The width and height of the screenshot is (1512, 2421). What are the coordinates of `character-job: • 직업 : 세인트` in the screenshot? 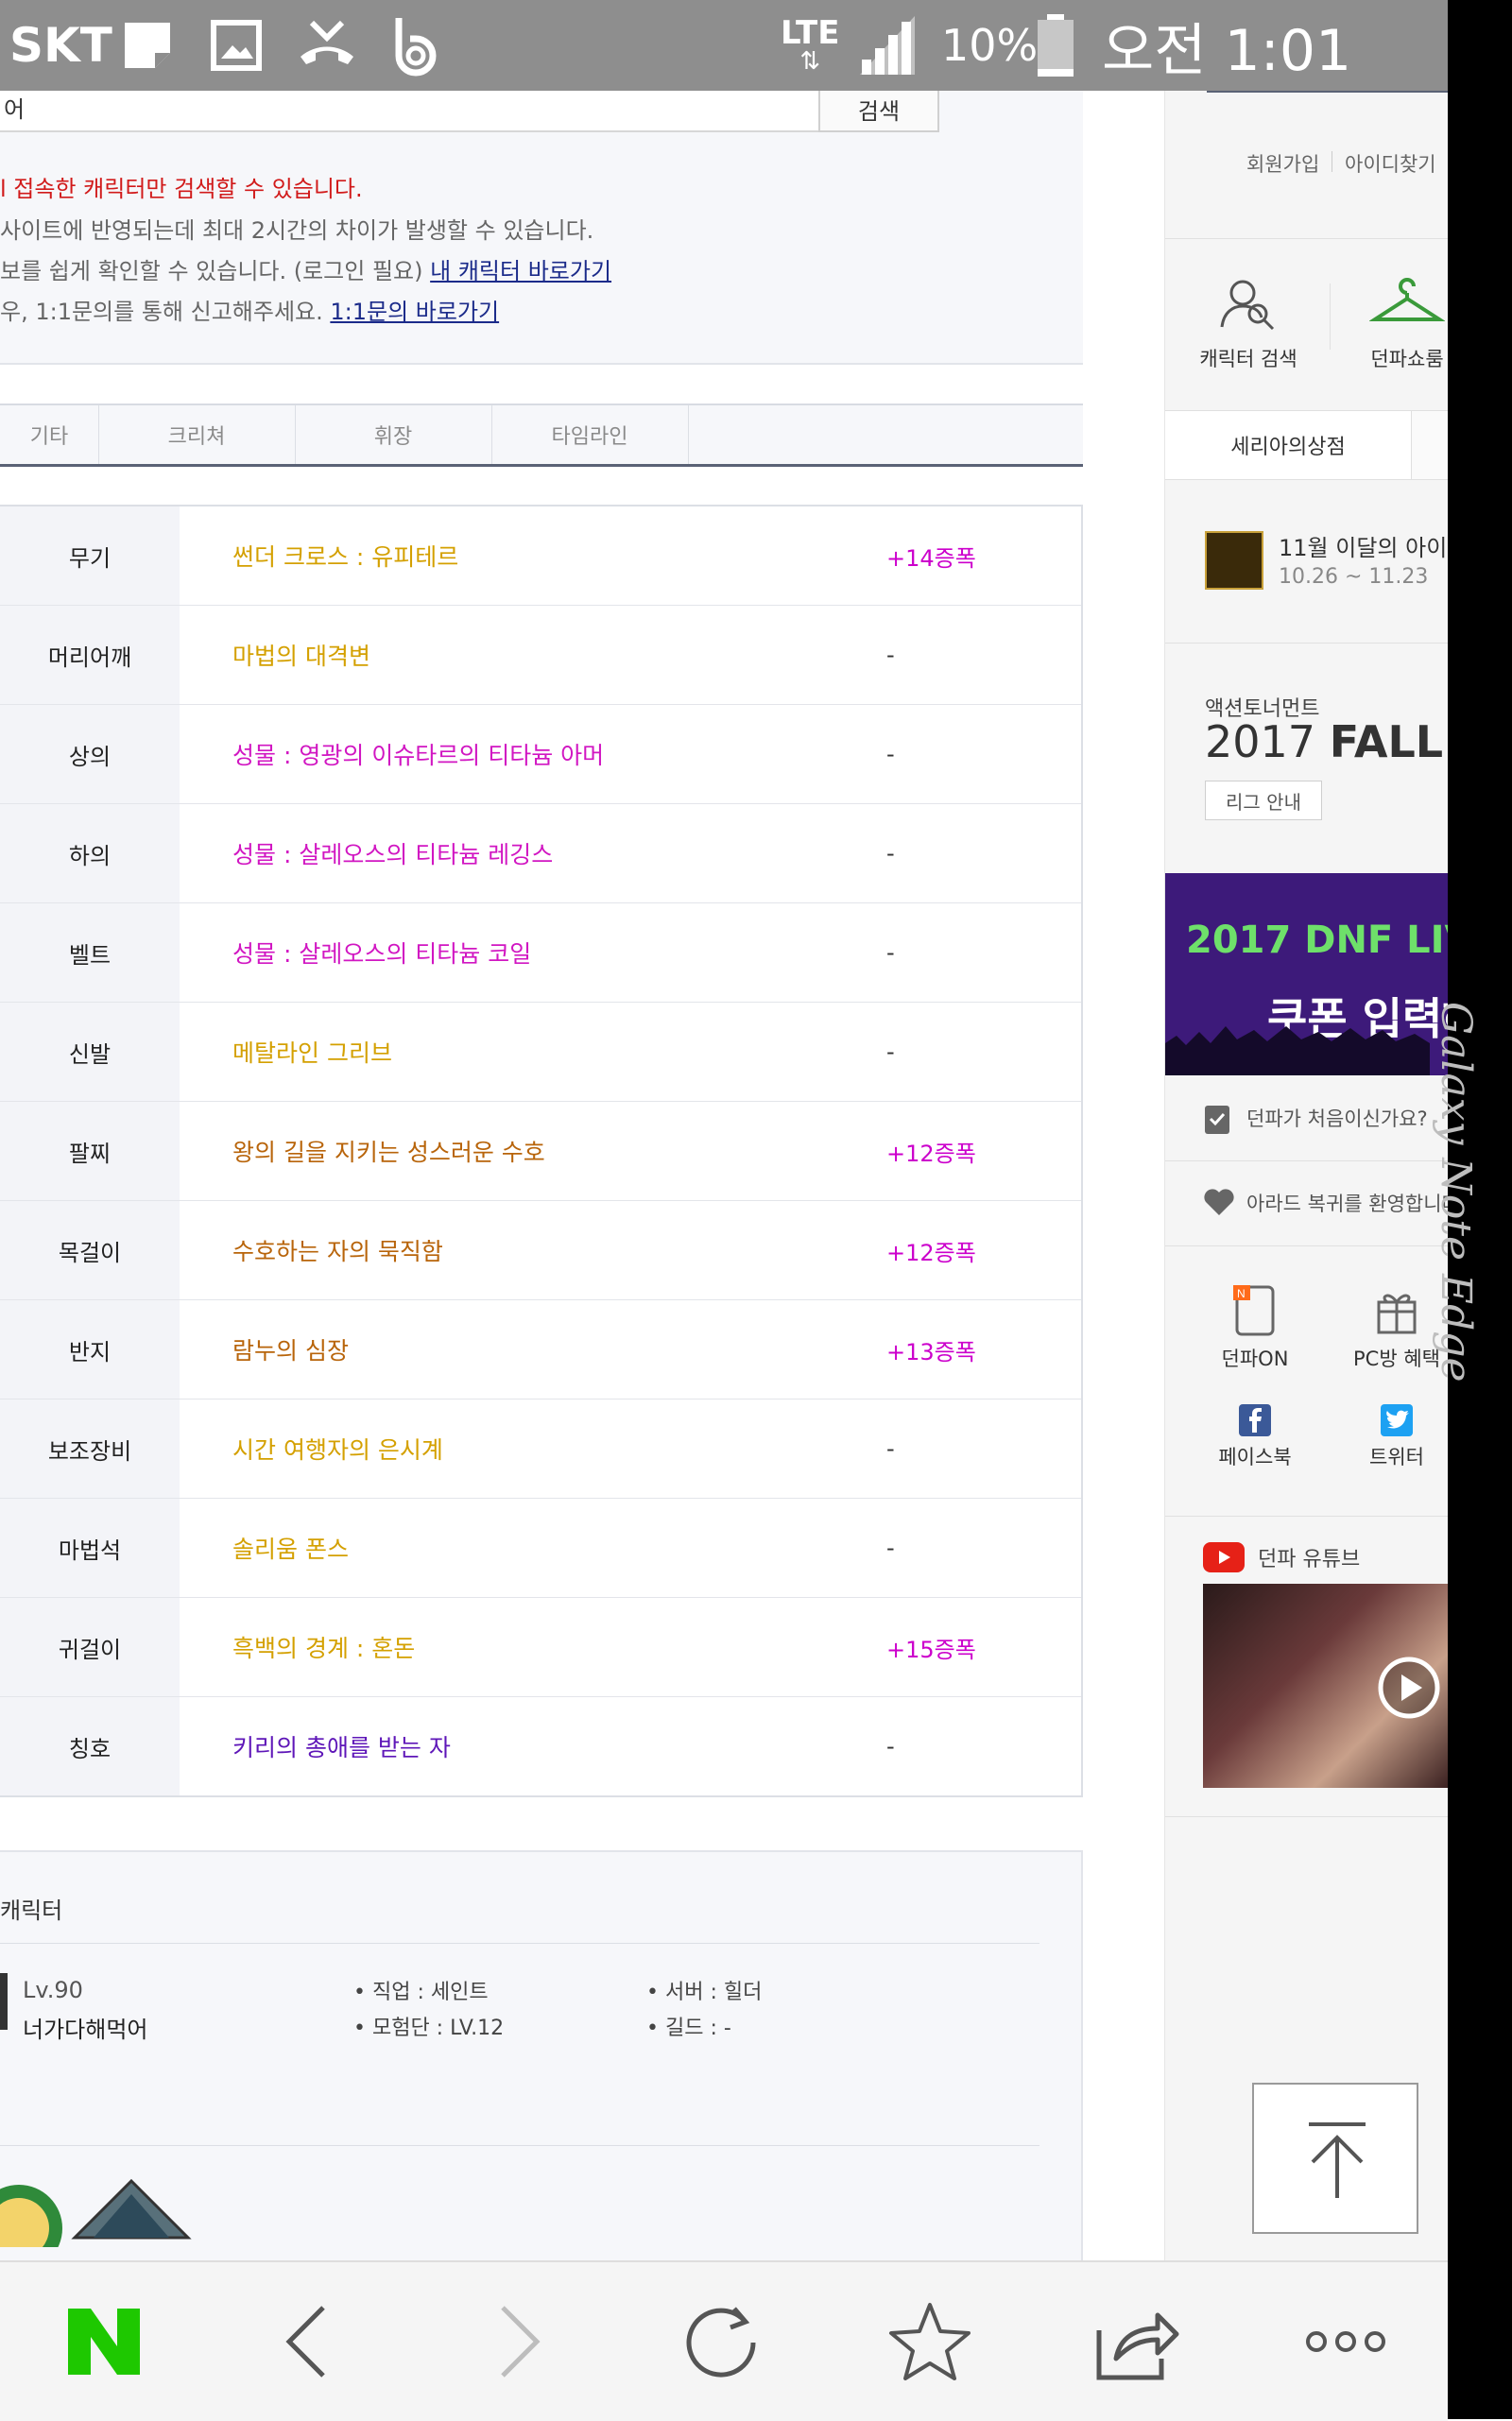 It's located at (421, 1992).